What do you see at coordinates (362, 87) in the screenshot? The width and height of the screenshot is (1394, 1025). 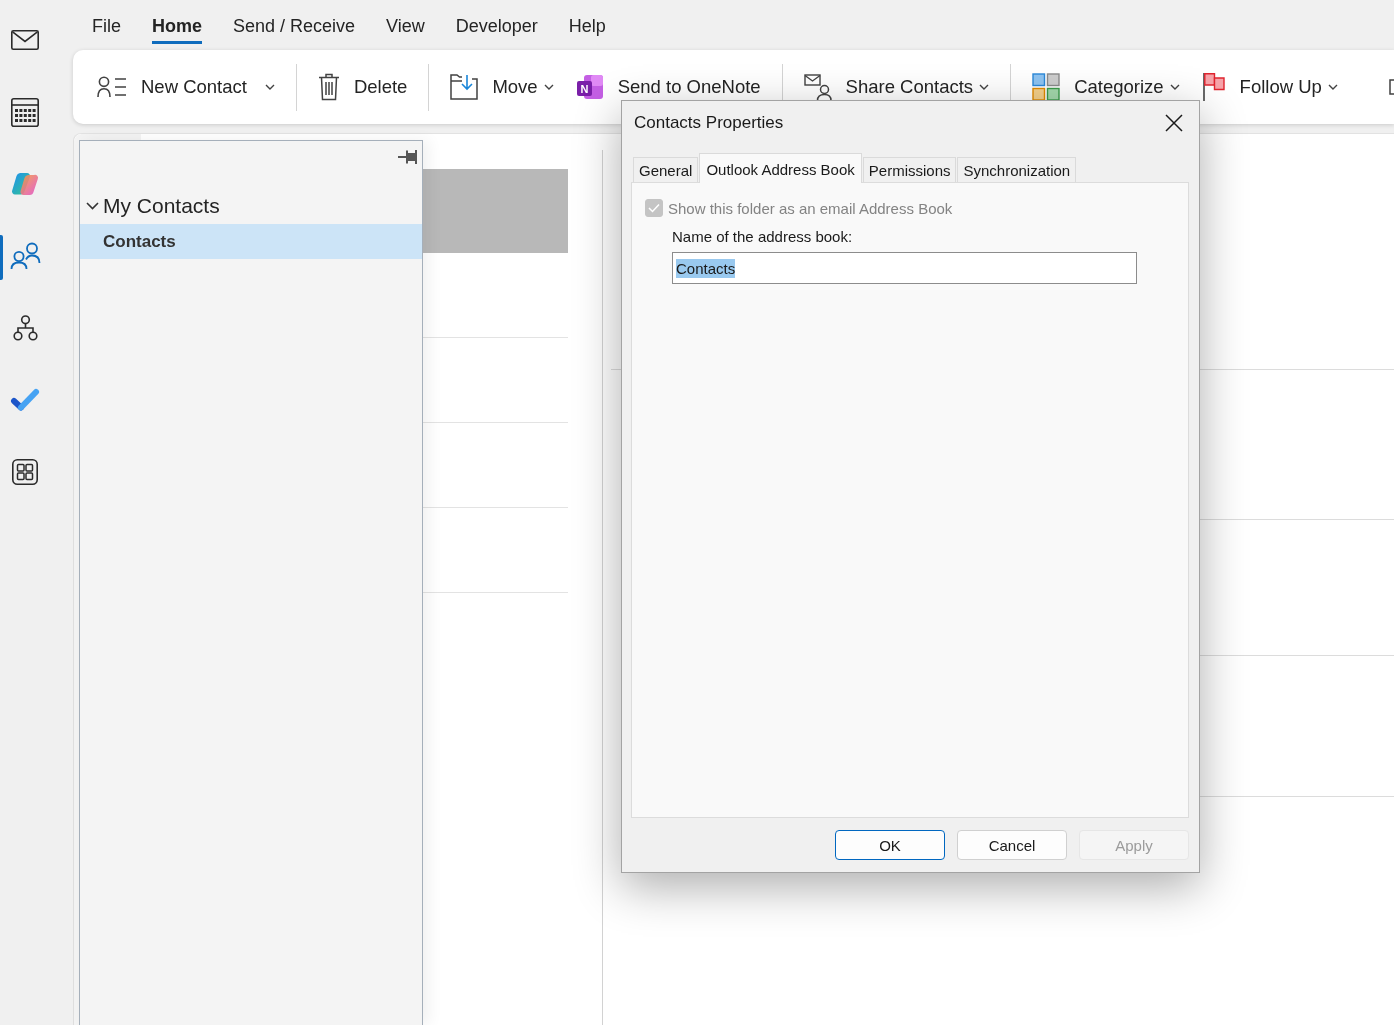 I see `ribbon-button: Delete` at bounding box center [362, 87].